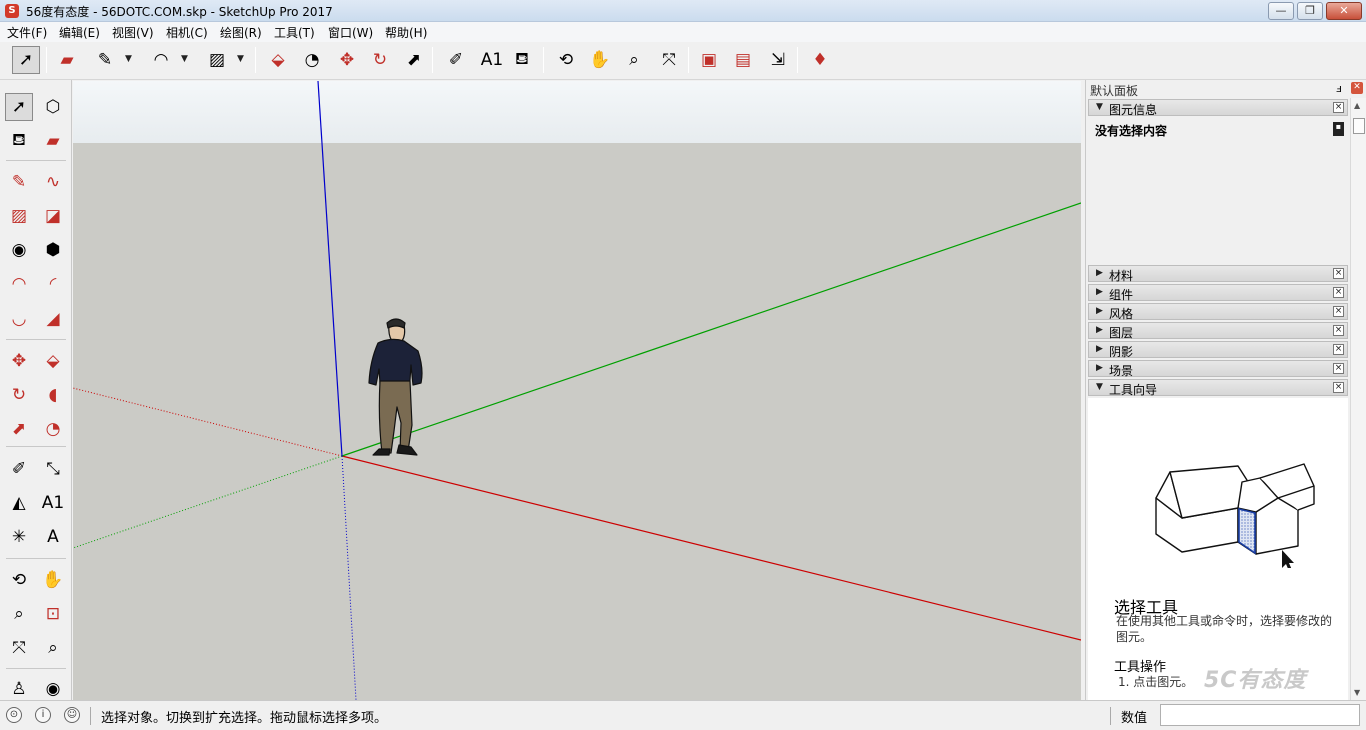  Describe the element at coordinates (1357, 88) in the screenshot. I see `tray-close-button: ✕` at that location.